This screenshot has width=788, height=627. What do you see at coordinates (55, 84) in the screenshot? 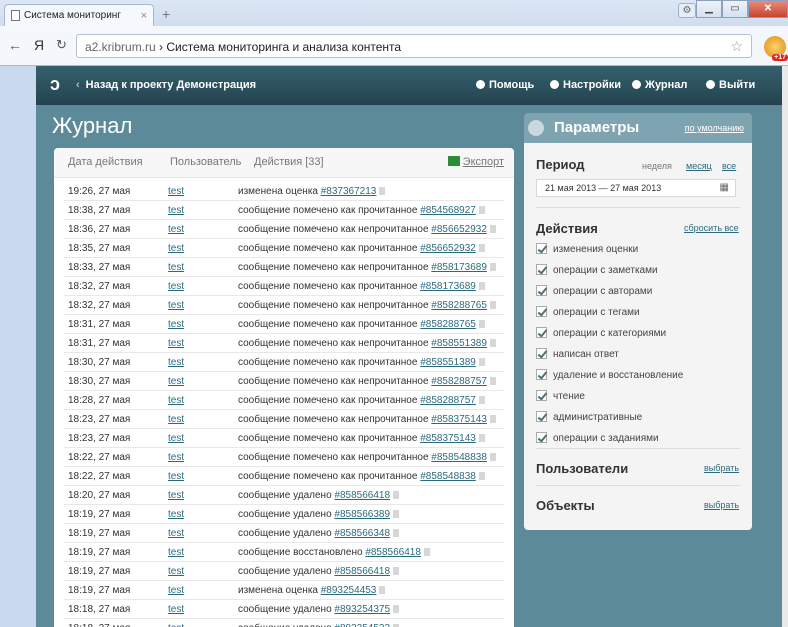
I see `logo-icon: ↄ` at bounding box center [55, 84].